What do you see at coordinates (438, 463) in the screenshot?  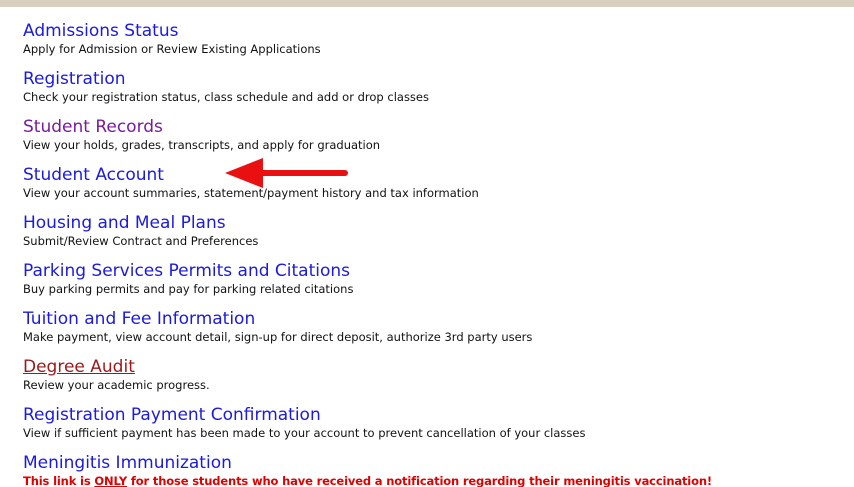 I see `meningitis-immunization-link: Meningitis Immunization` at bounding box center [438, 463].